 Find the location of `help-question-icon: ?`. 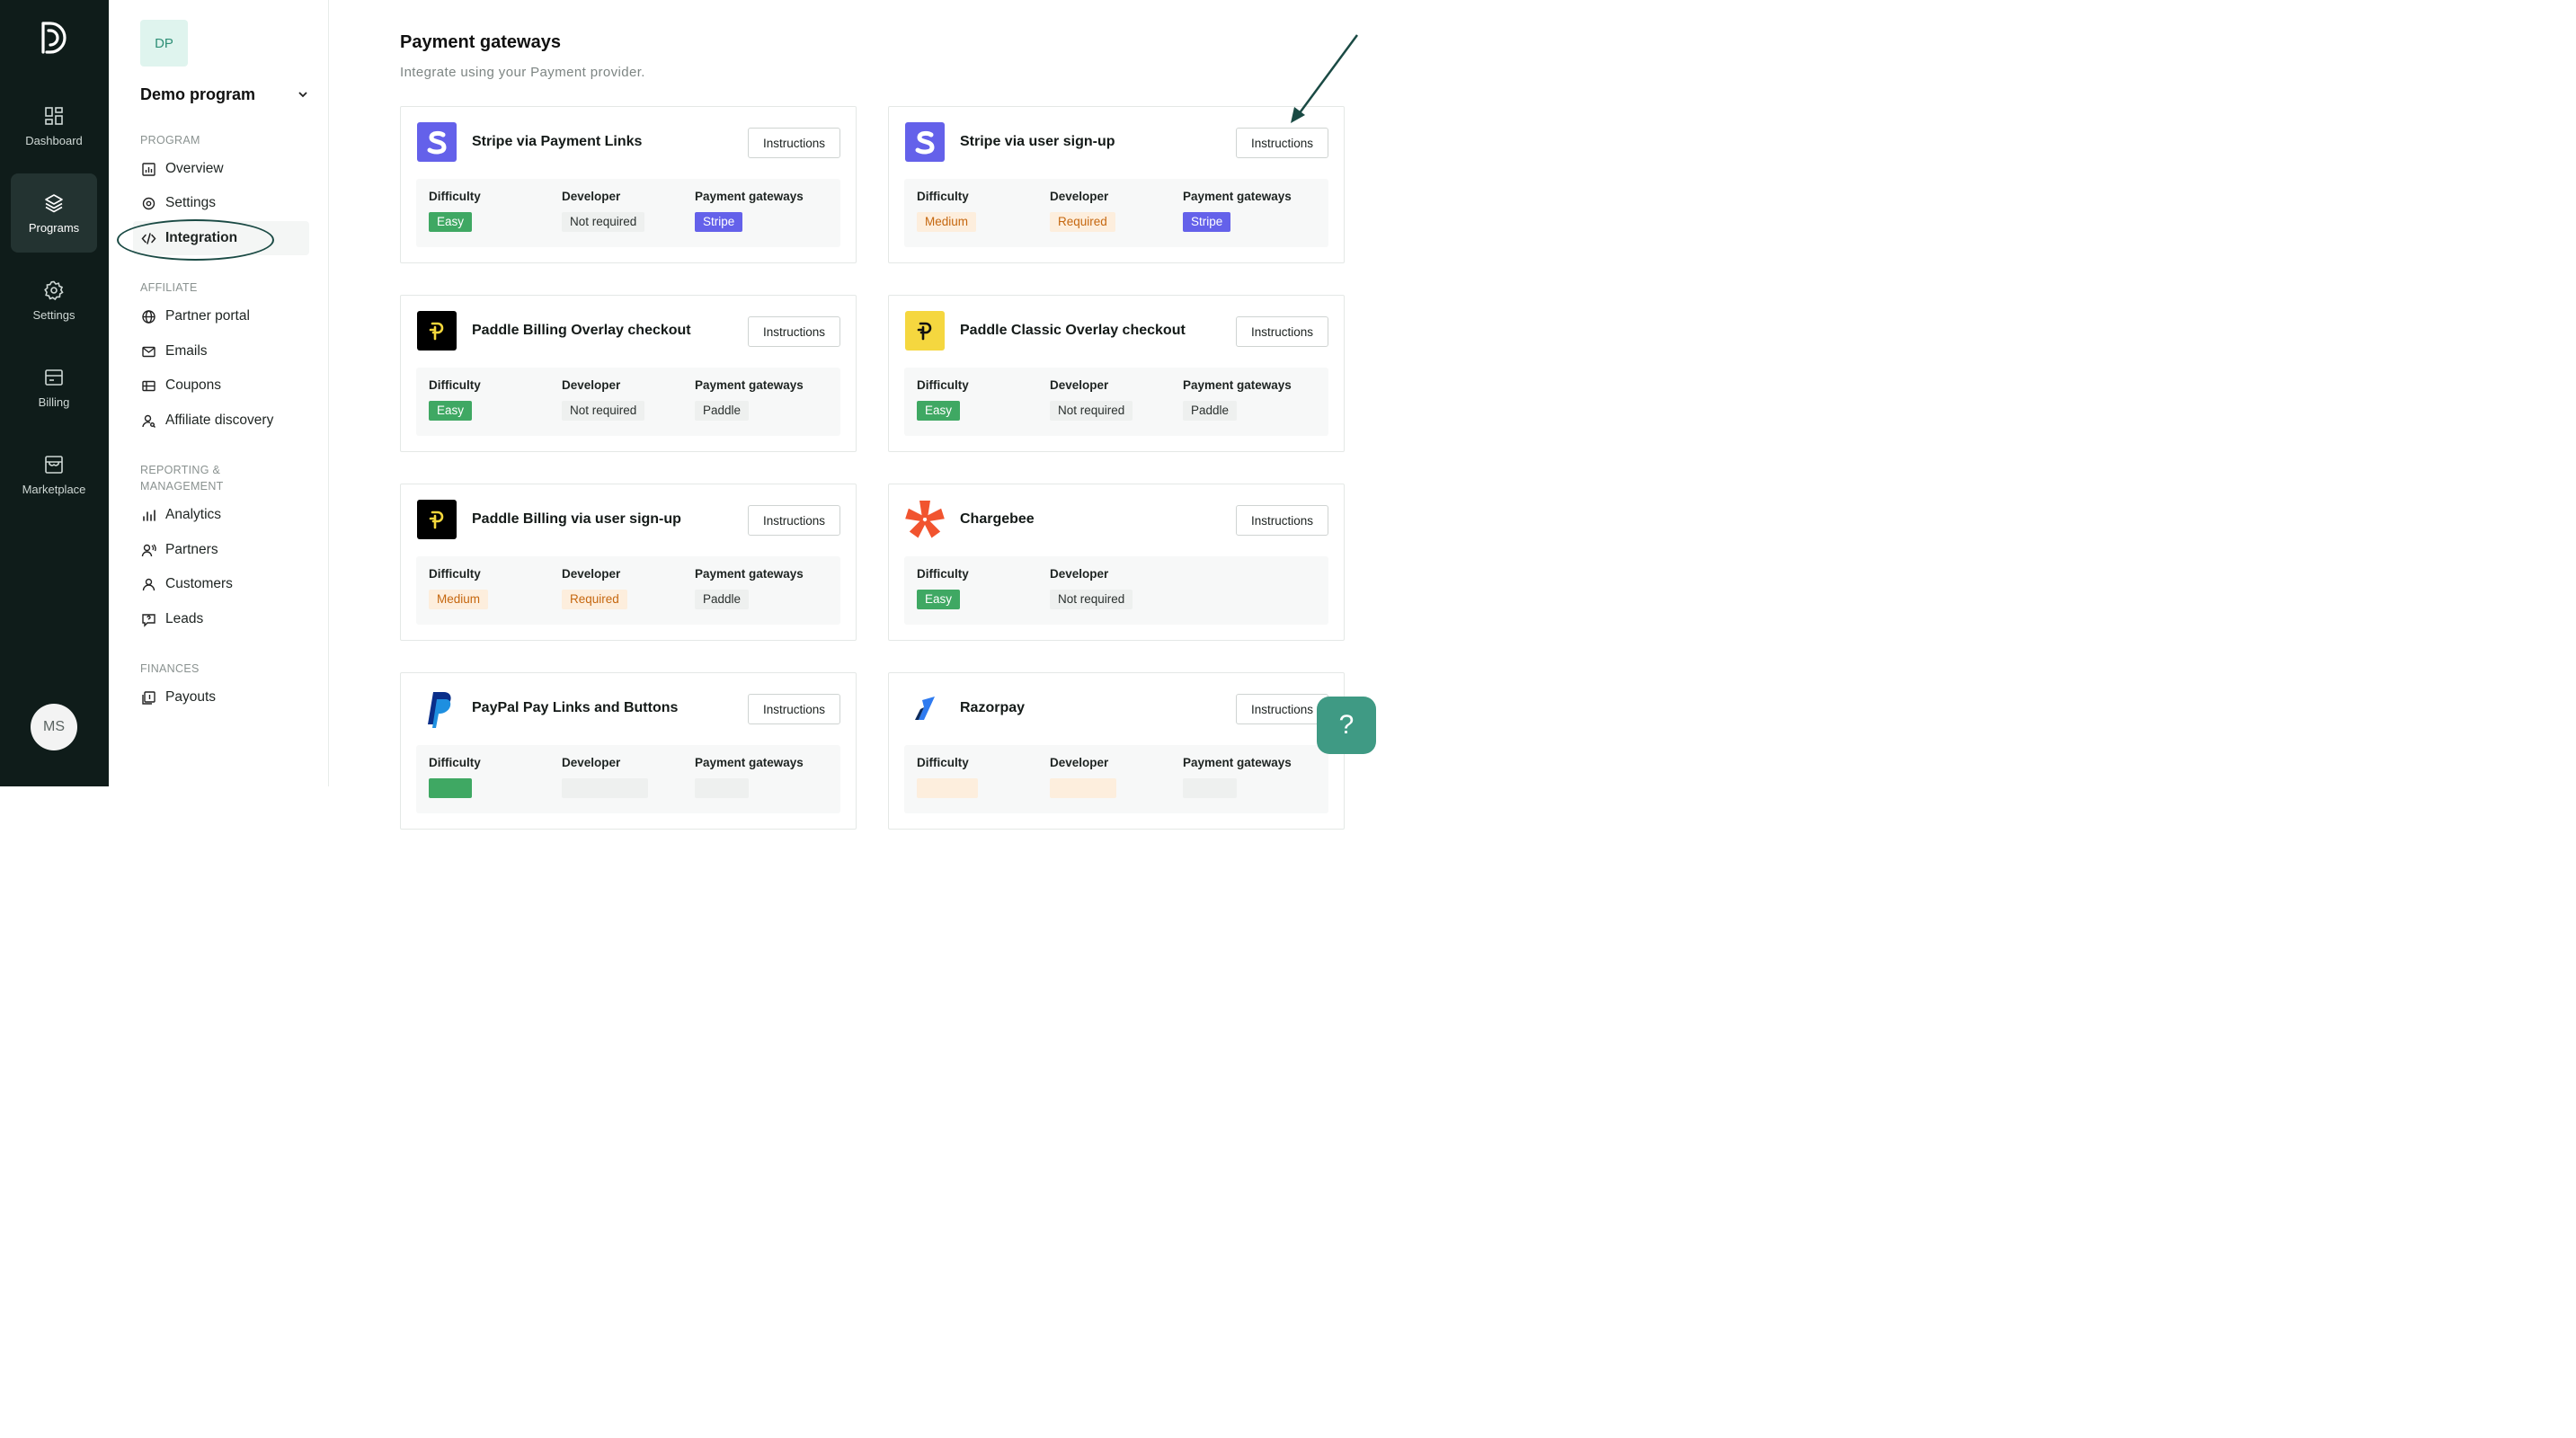

help-question-icon: ? is located at coordinates (1346, 725).